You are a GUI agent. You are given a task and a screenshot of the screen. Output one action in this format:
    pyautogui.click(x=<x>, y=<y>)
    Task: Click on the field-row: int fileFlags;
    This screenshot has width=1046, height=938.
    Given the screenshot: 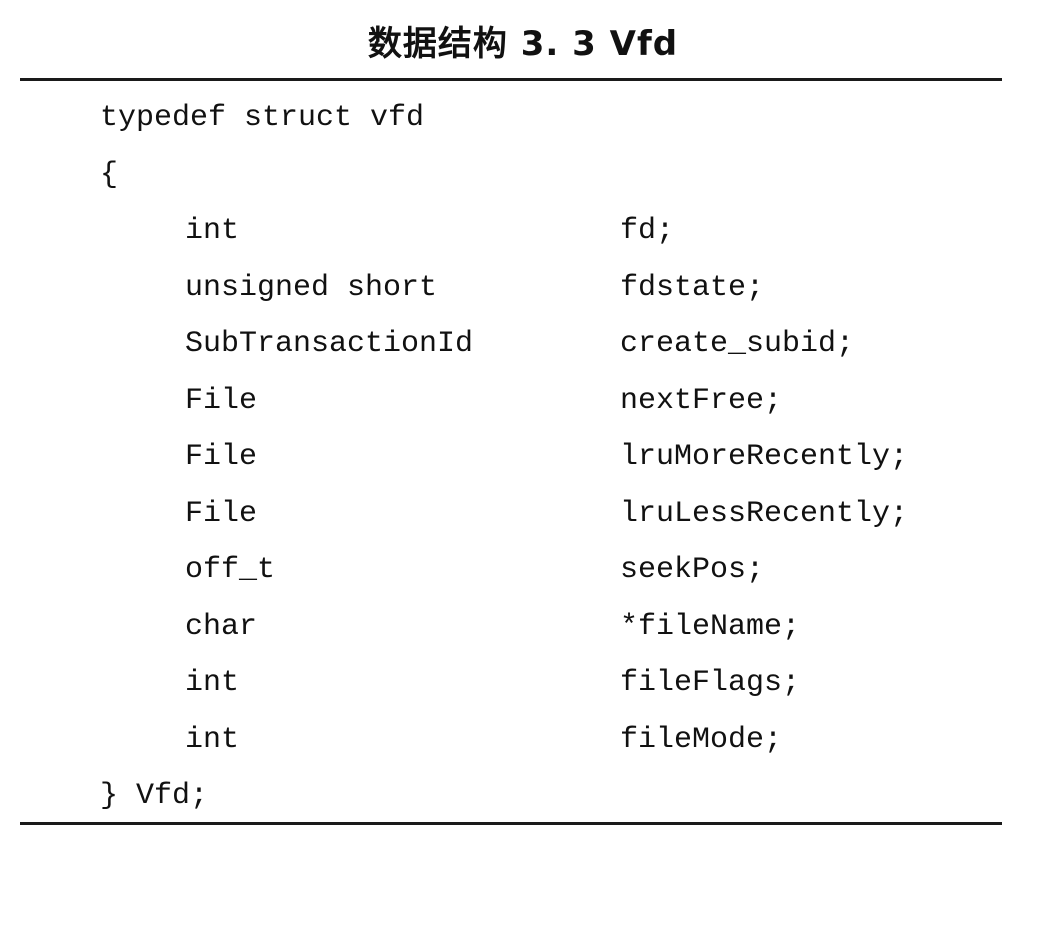 What is the action you would take?
    pyautogui.click(x=523, y=683)
    